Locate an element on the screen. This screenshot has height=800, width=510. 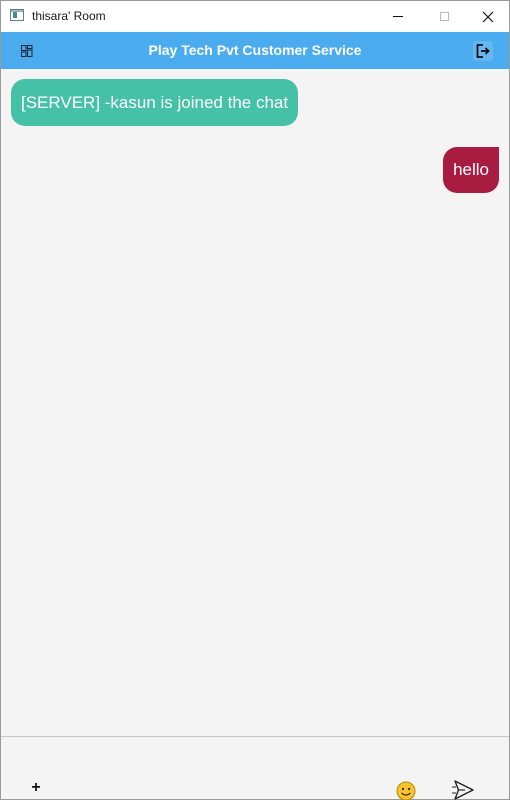
emoji-button is located at coordinates (406, 790).